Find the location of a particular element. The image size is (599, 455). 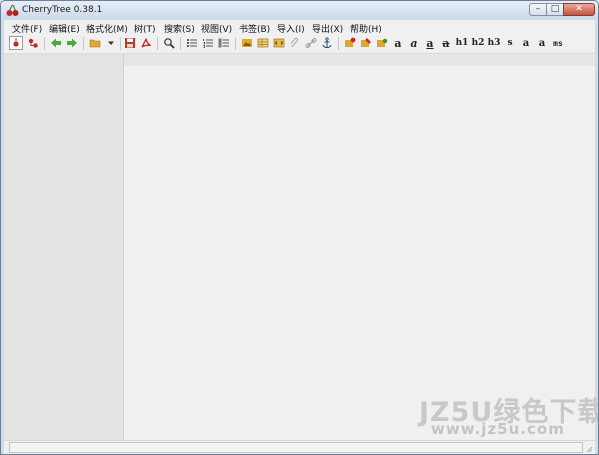

status-bar is located at coordinates (299, 447).